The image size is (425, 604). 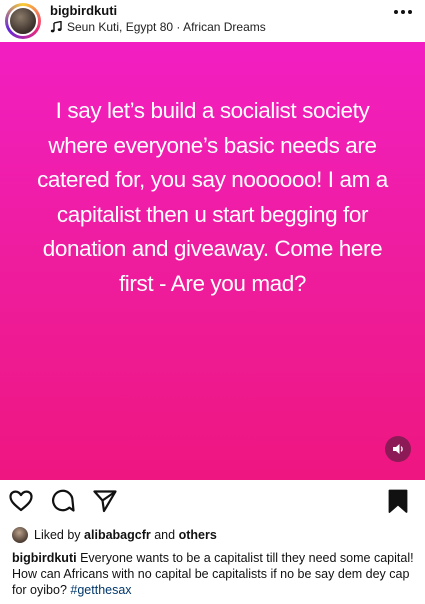 I want to click on likes-prefix: Liked by, so click(x=57, y=535).